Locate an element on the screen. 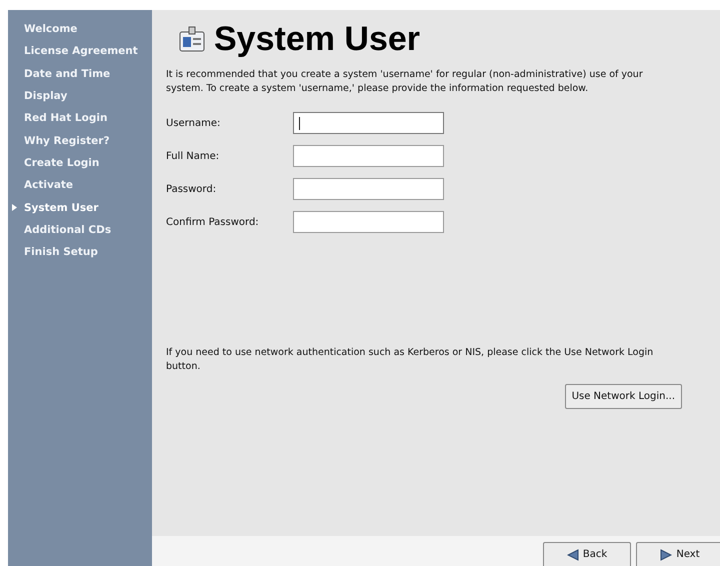 The width and height of the screenshot is (720, 566). sidebar-item: License Agreement is located at coordinates (80, 51).